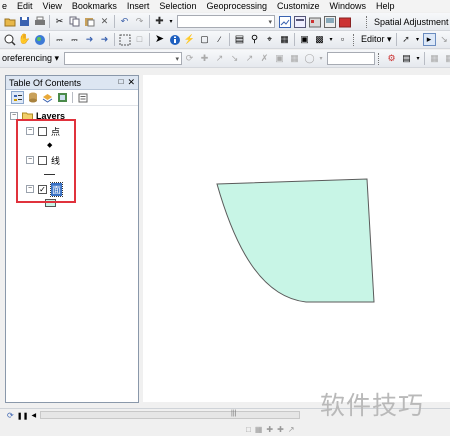  Describe the element at coordinates (204, 39) in the screenshot. I see `html-popup-icon: ▢` at that location.